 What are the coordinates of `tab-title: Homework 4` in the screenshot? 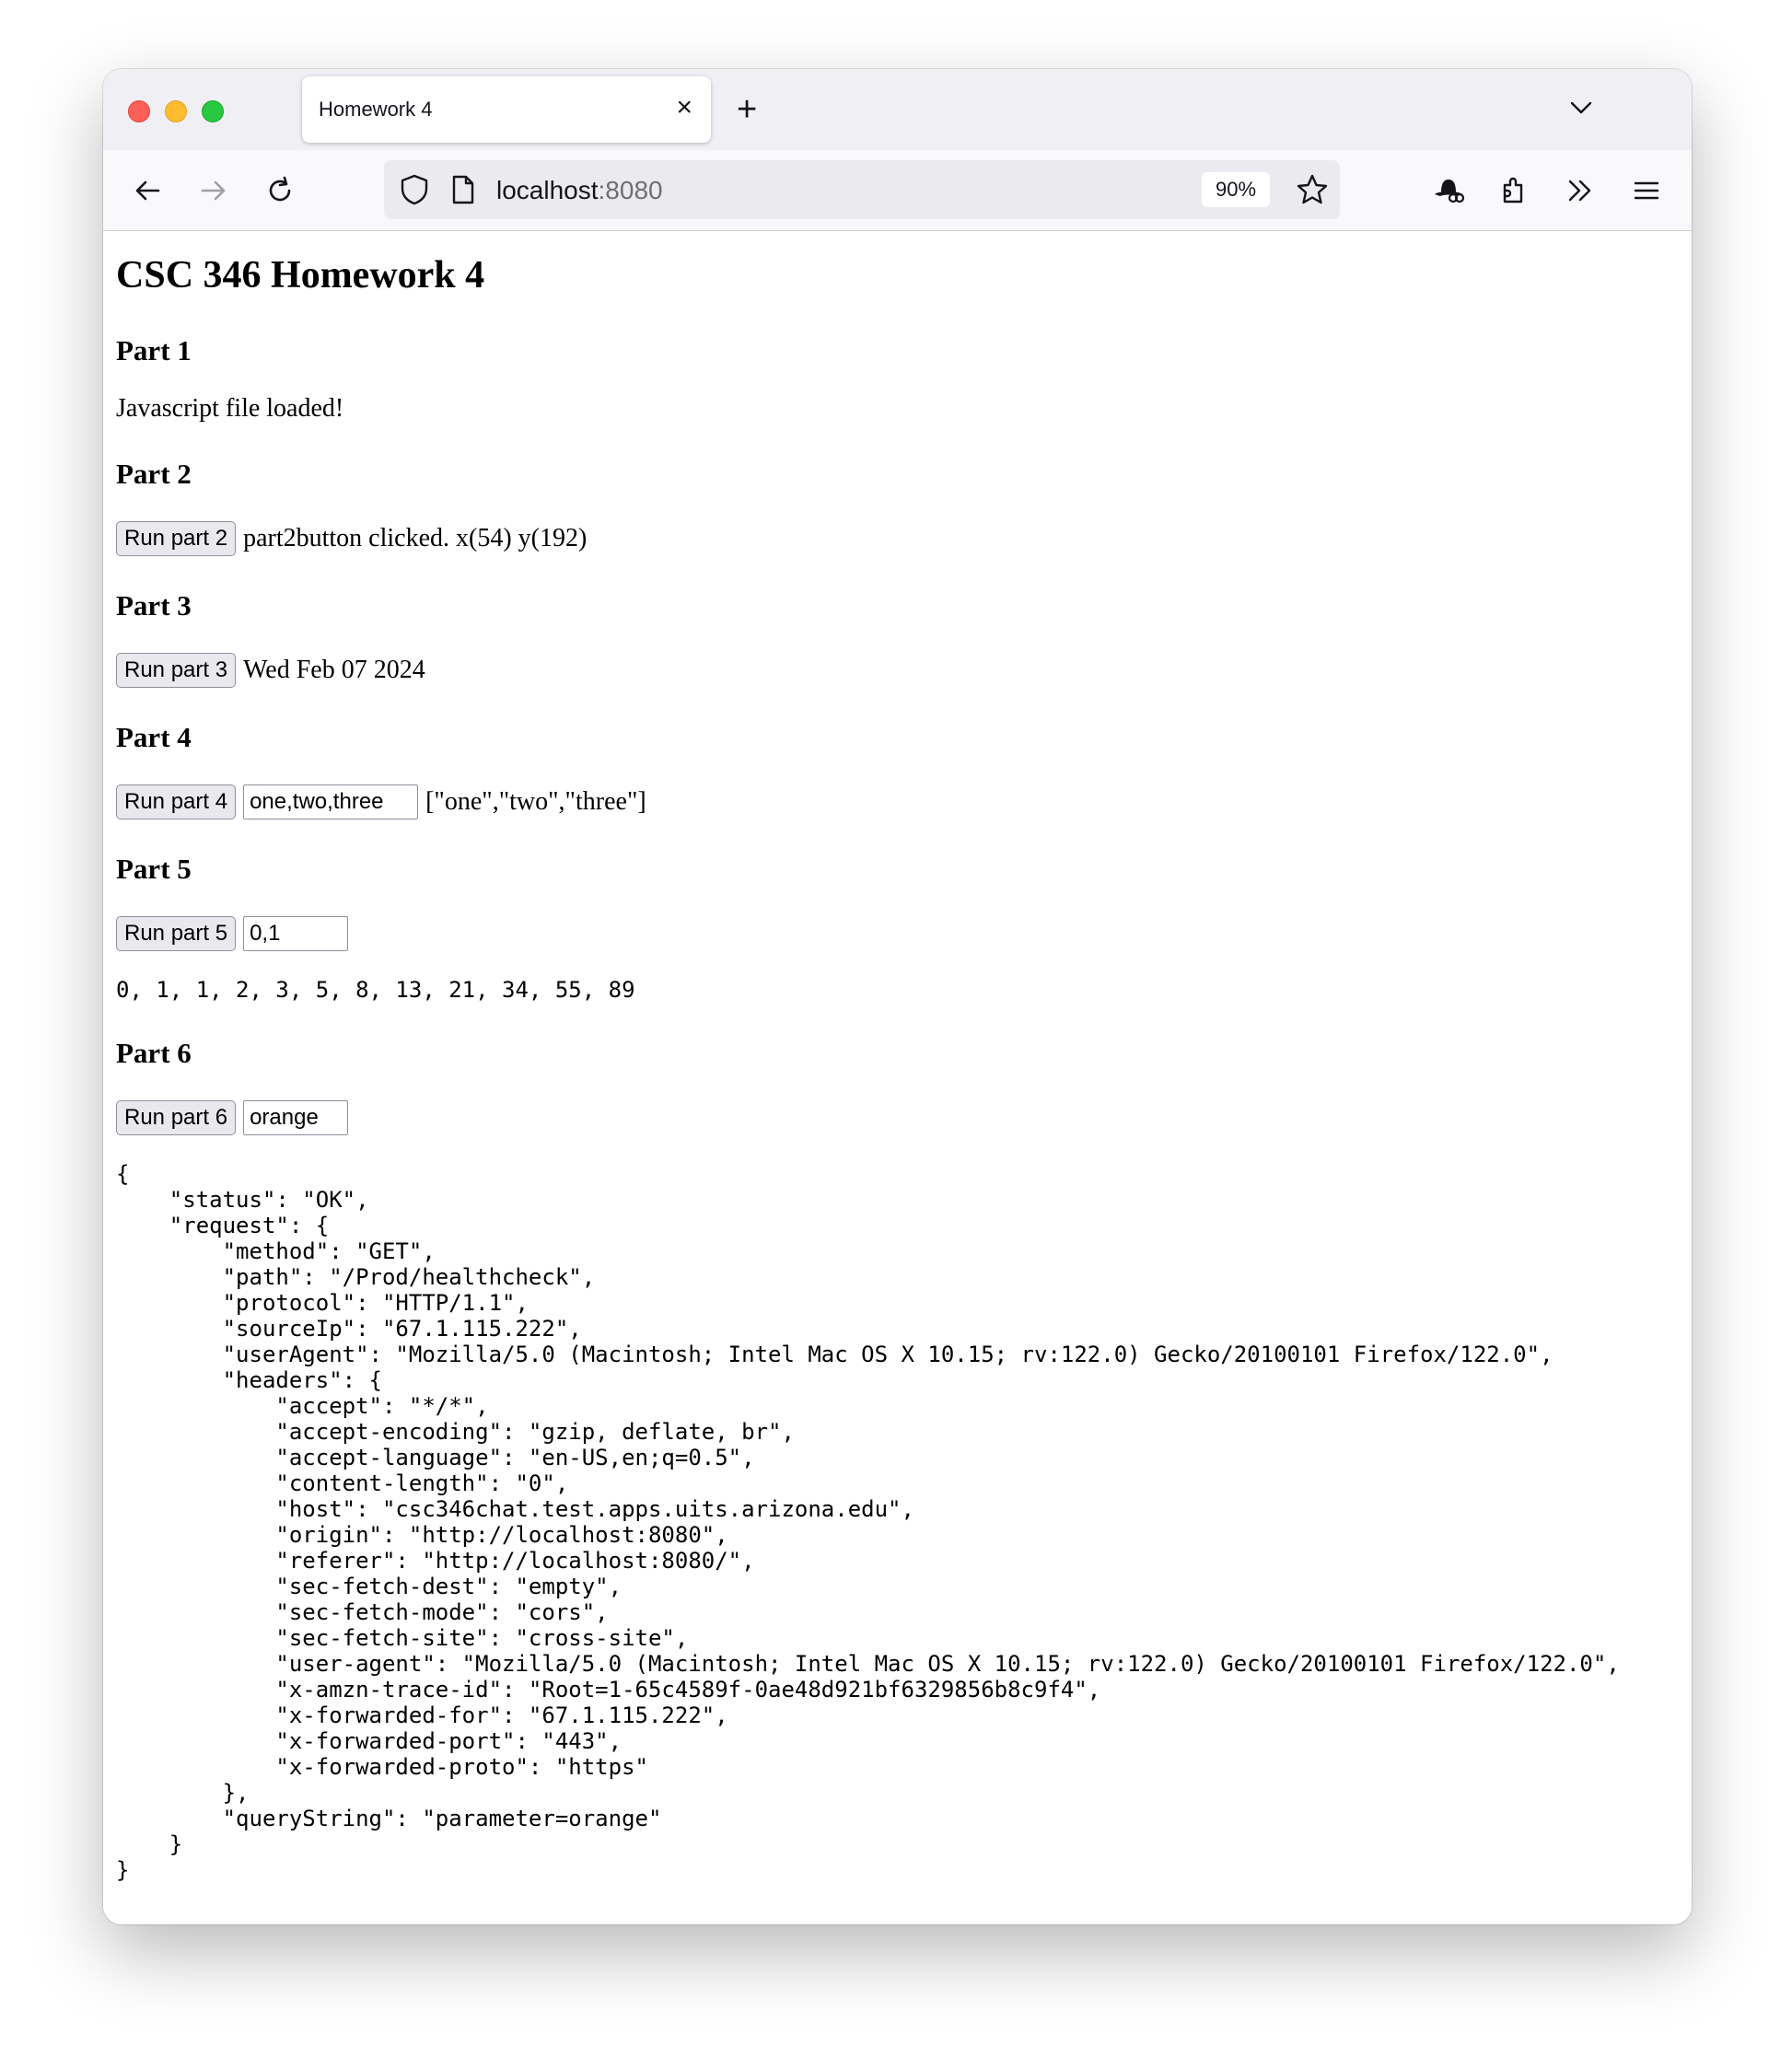 It's located at (376, 109).